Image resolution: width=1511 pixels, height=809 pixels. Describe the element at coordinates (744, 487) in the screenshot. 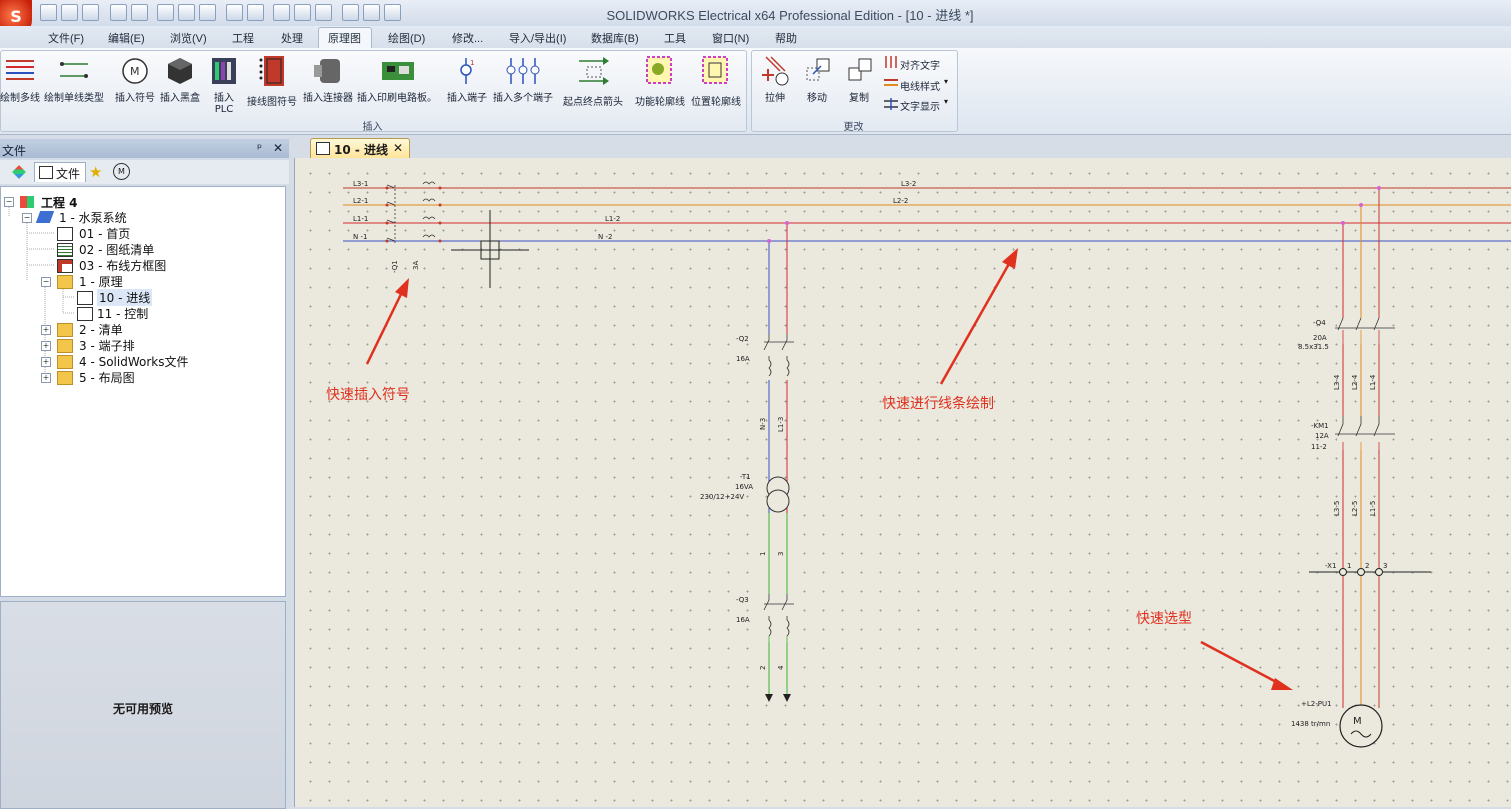

I see `t1-rating: 16VA` at that location.